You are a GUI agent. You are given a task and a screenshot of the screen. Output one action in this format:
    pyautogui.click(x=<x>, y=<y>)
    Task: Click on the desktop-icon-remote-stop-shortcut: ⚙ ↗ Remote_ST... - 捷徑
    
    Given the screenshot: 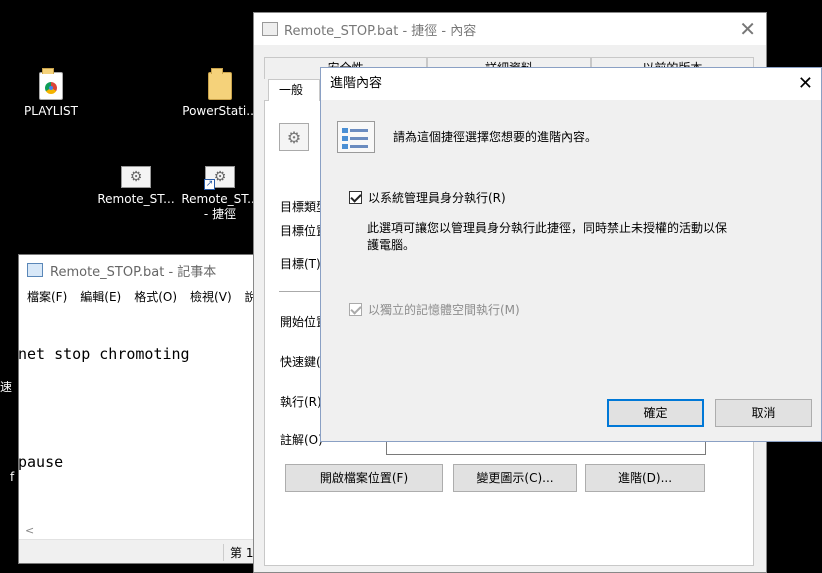 What is the action you would take?
    pyautogui.click(x=220, y=194)
    